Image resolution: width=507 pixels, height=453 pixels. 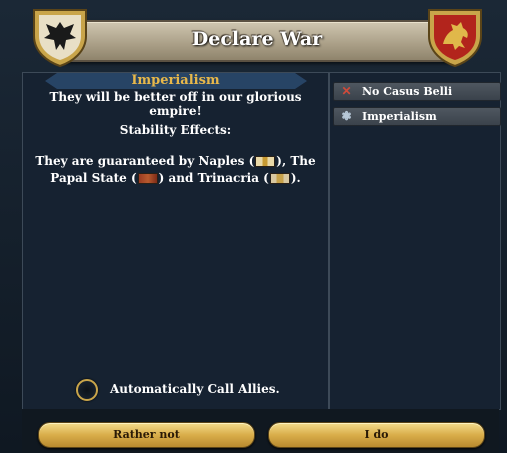 What do you see at coordinates (175, 130) in the screenshot?
I see `stability-heading: Stability Effects:` at bounding box center [175, 130].